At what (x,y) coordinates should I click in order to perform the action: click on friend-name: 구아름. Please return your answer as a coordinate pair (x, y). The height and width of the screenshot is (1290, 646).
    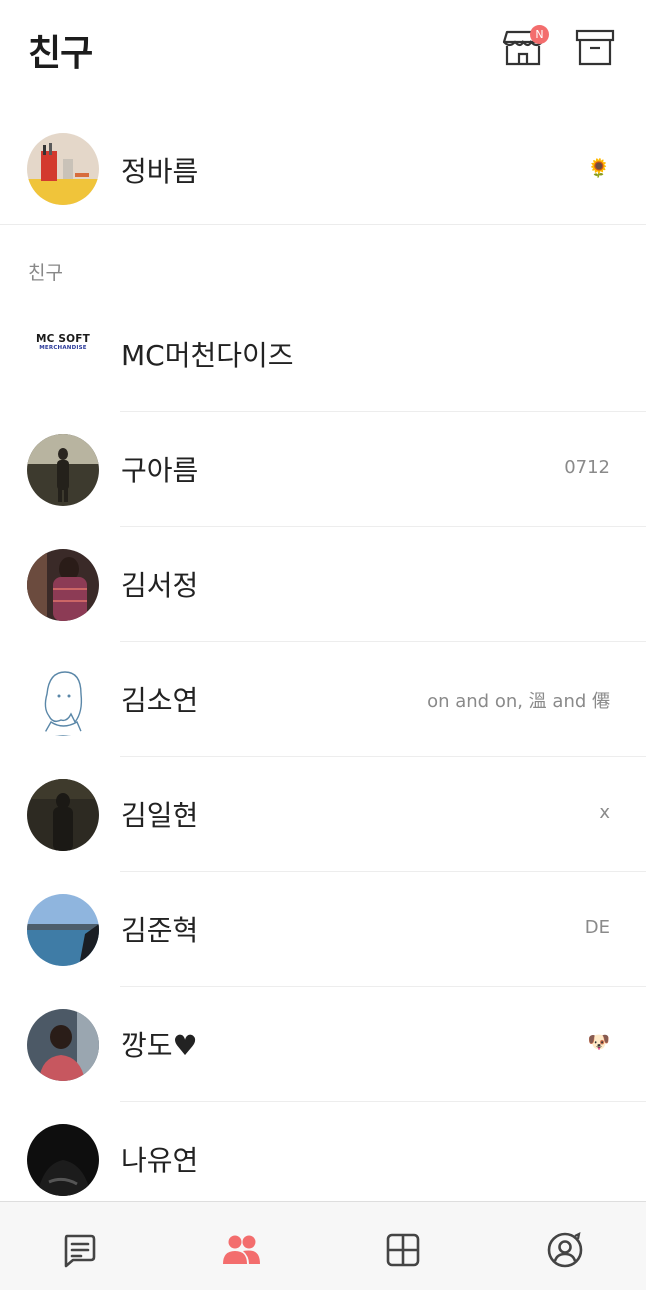
    Looking at the image, I should click on (160, 470).